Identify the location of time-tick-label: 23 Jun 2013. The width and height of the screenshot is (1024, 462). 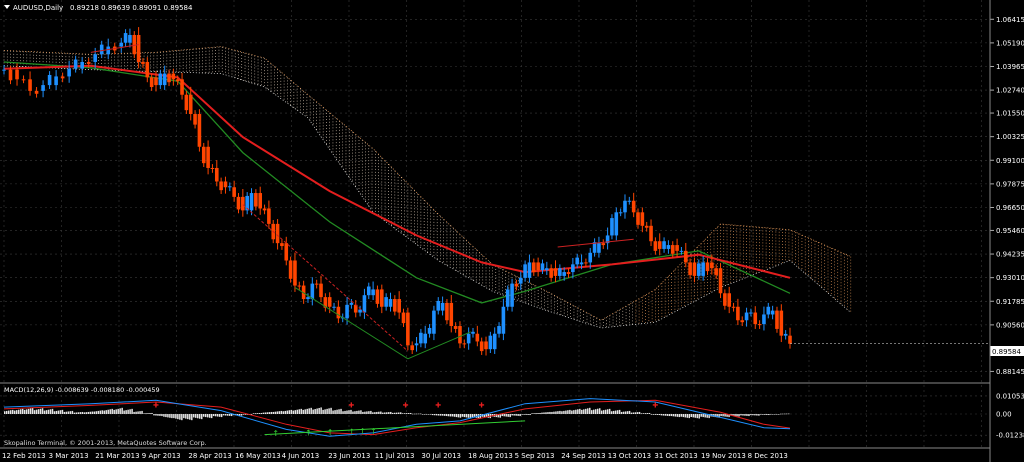
(349, 456).